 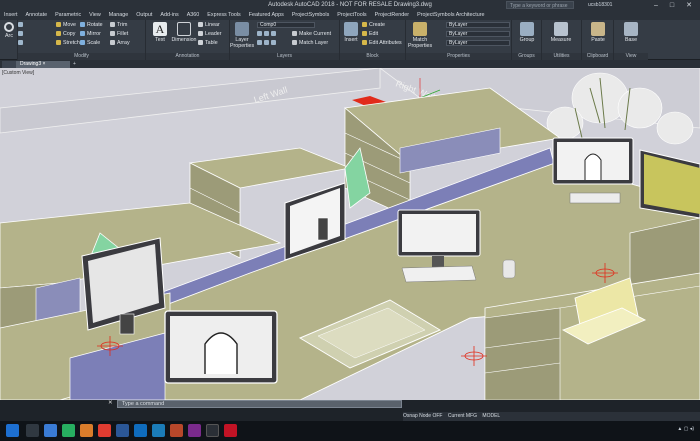 I want to click on menu-projectsymbols-architecture: ProjectSymbols Architecture, so click(x=450, y=15).